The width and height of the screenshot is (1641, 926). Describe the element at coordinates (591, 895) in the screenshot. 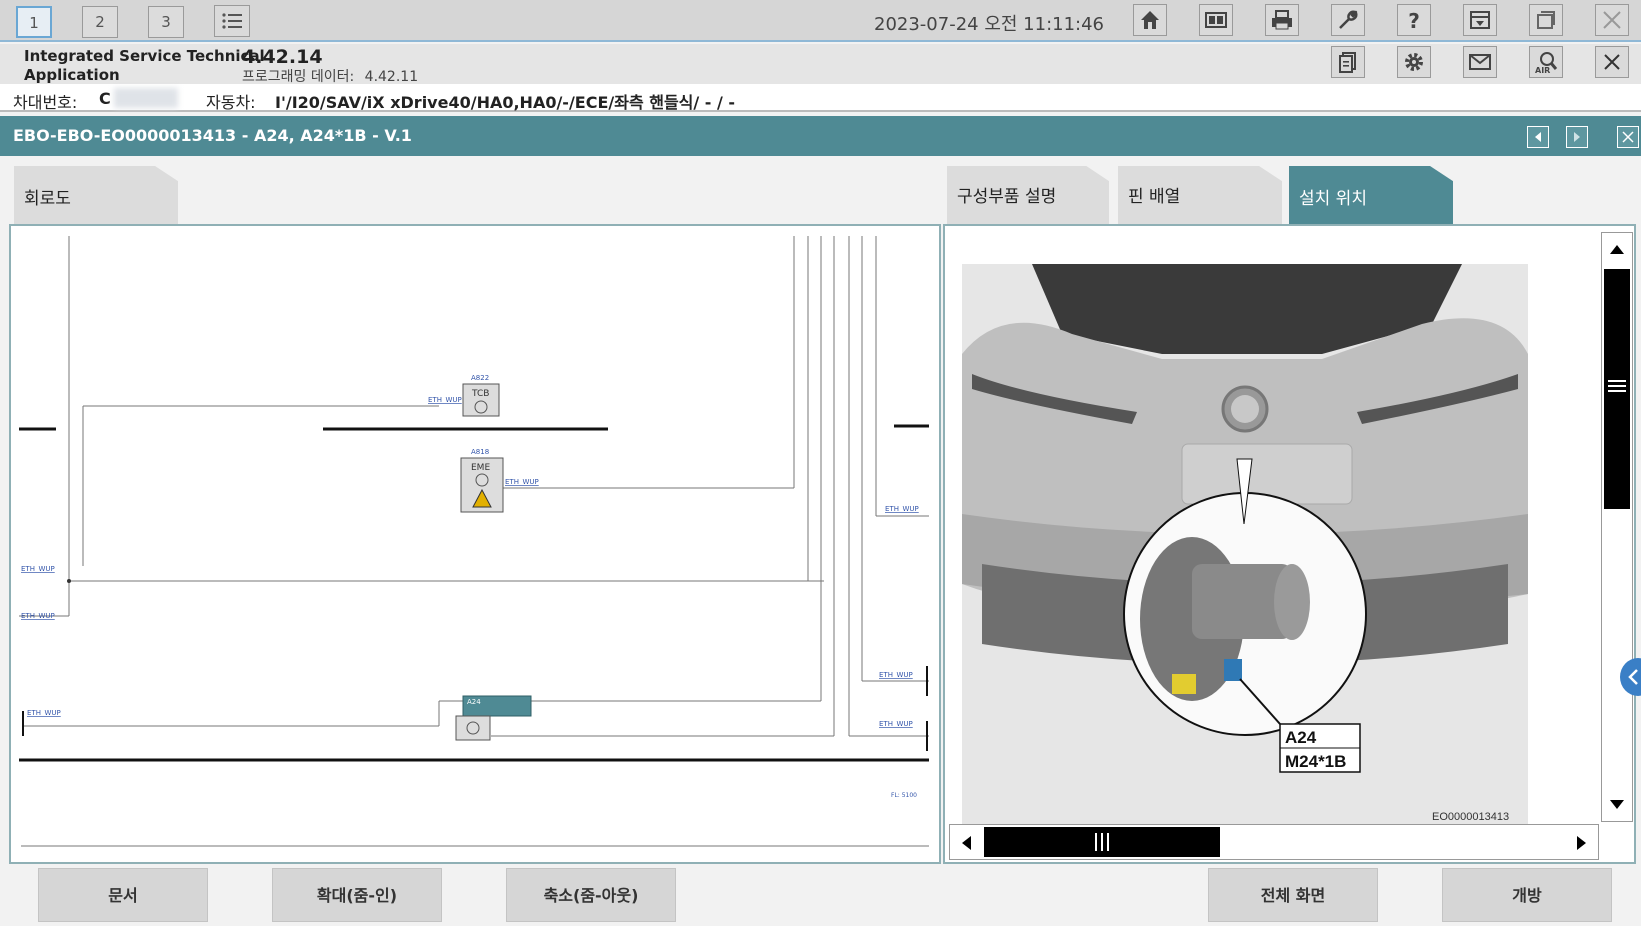

I see `zoom-out-button: 축소(줌-아웃)` at that location.